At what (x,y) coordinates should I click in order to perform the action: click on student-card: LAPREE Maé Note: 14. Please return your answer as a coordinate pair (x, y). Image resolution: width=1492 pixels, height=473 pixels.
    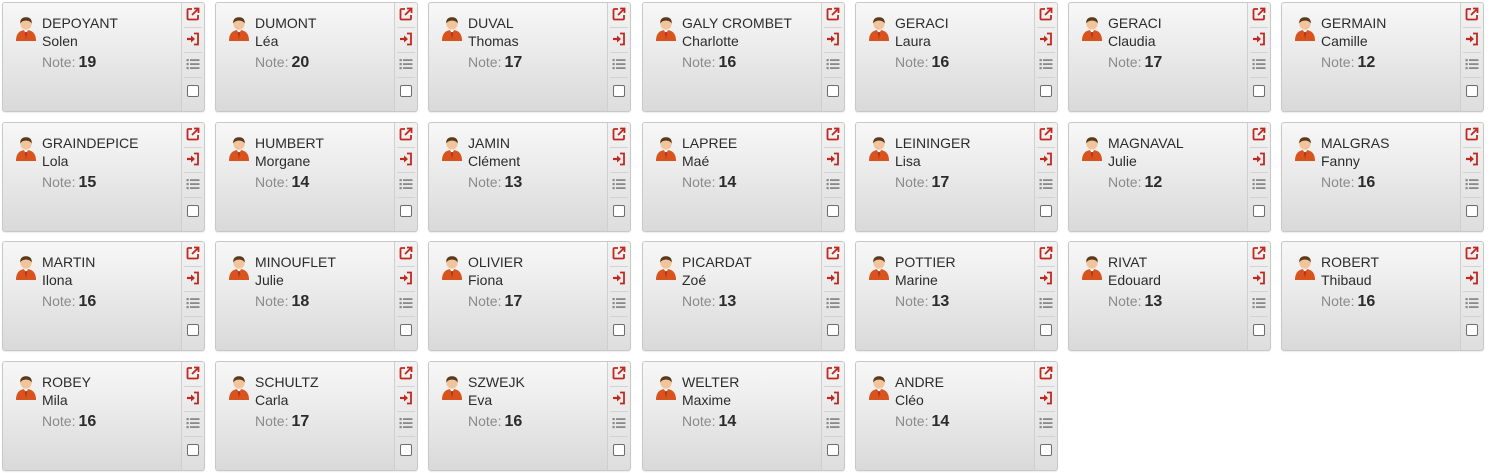
    Looking at the image, I should click on (743, 177).